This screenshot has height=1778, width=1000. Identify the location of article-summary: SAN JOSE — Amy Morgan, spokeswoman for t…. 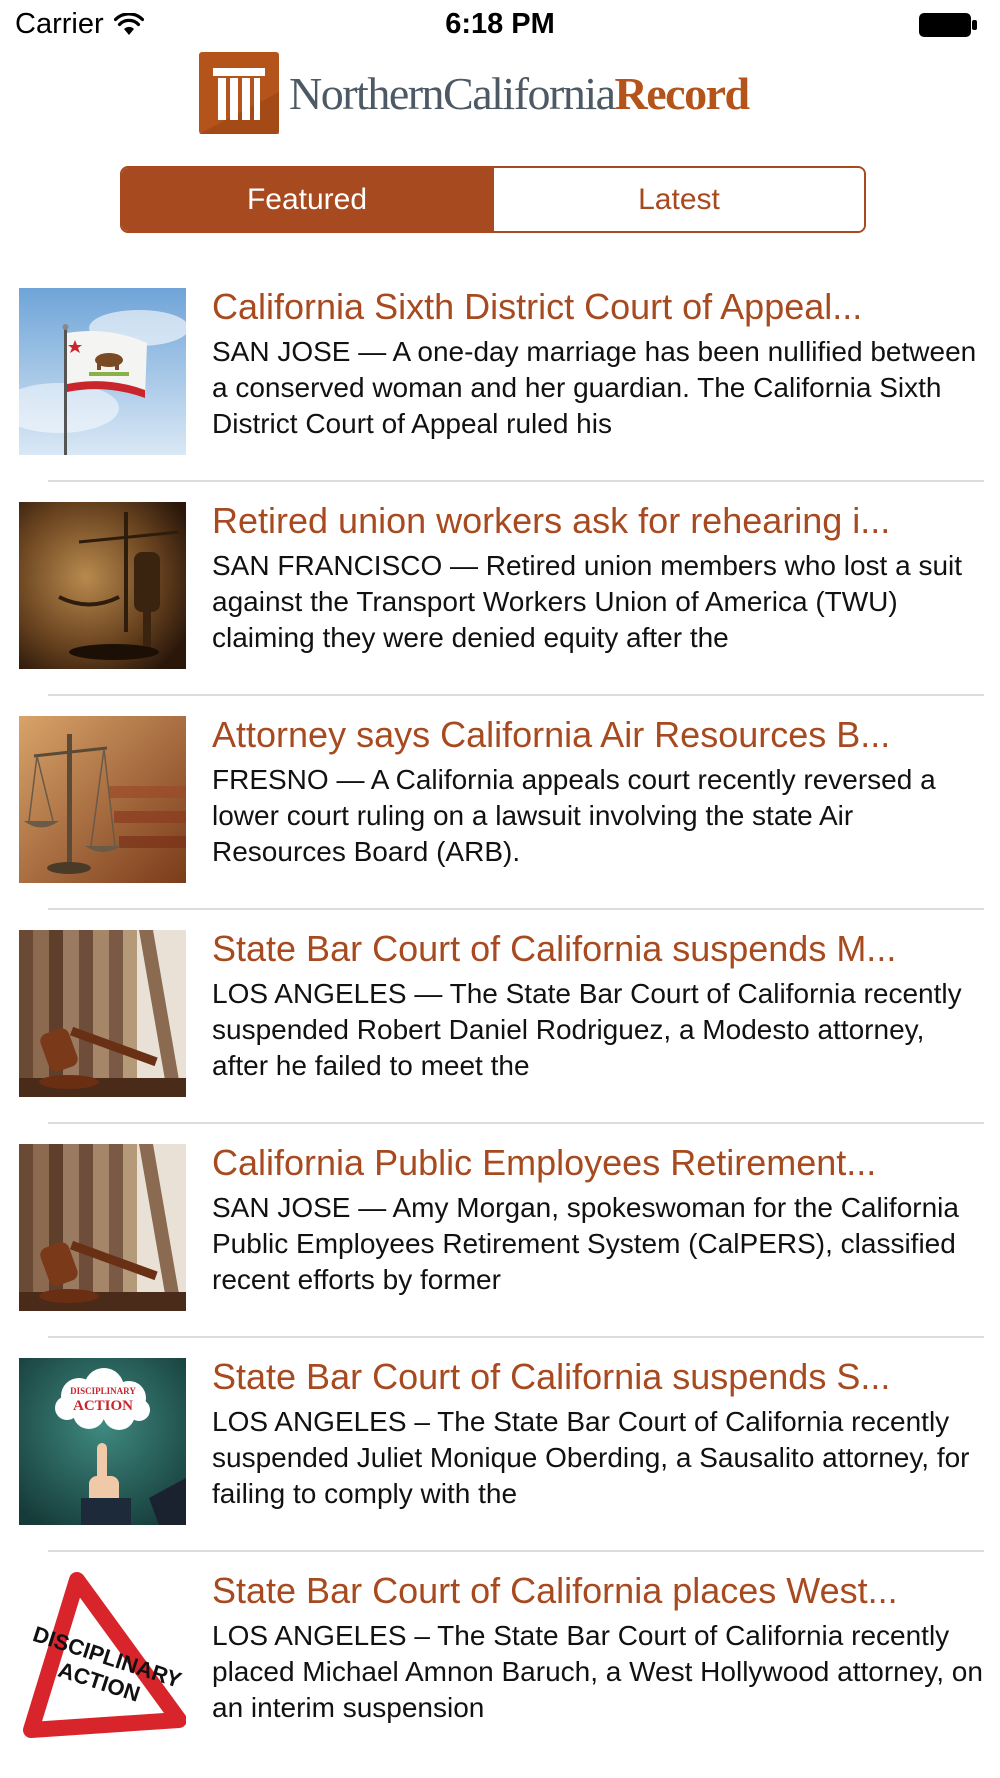
(585, 1243).